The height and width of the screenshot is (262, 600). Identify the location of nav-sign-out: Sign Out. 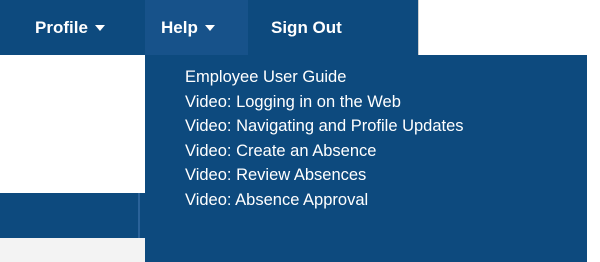
(306, 27).